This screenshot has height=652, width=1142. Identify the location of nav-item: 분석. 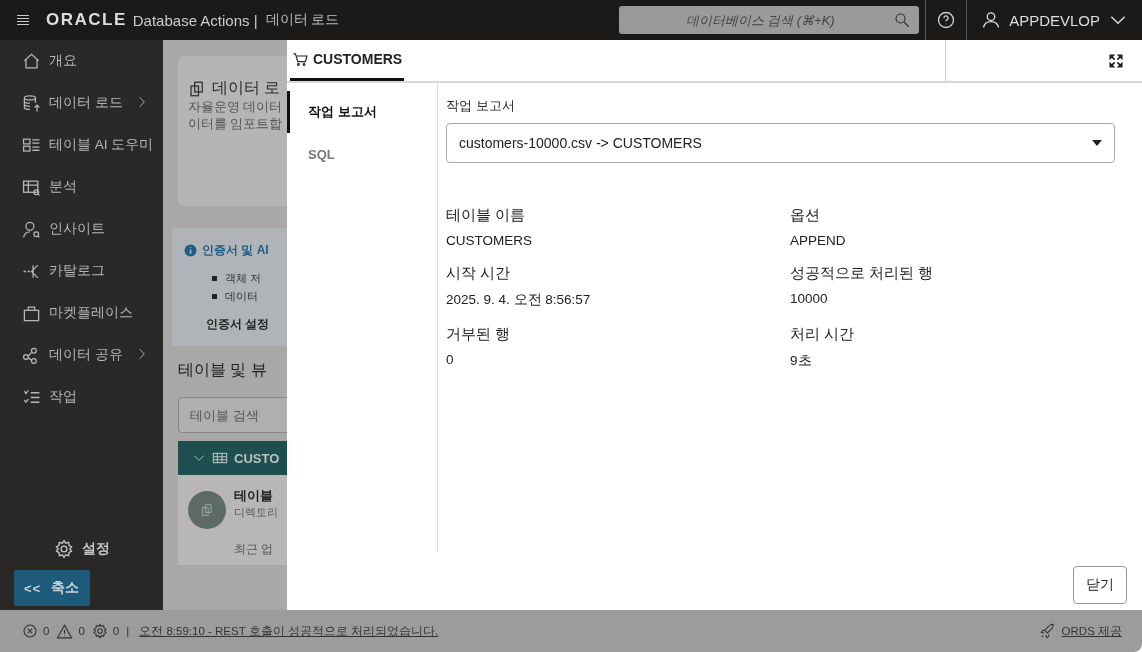
(81, 187).